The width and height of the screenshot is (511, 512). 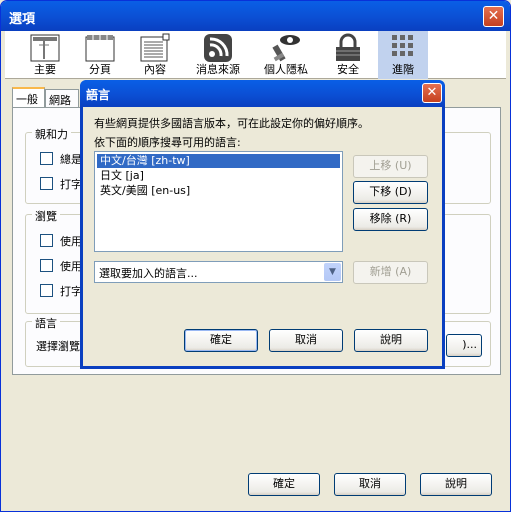 What do you see at coordinates (432, 93) in the screenshot?
I see `dialog-close-icon: ✕` at bounding box center [432, 93].